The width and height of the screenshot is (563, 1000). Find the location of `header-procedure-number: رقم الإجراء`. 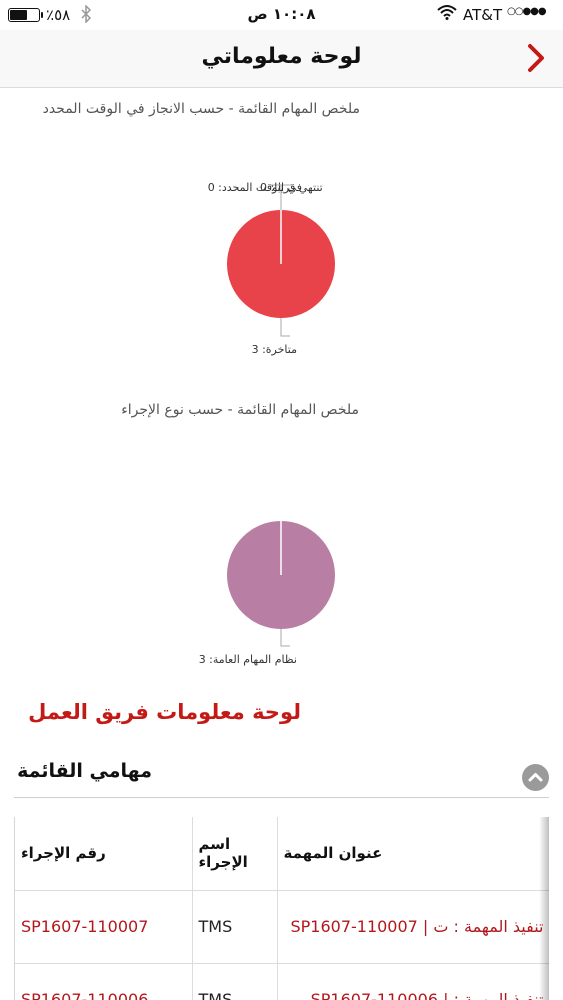

header-procedure-number: رقم الإجراء is located at coordinates (104, 854).